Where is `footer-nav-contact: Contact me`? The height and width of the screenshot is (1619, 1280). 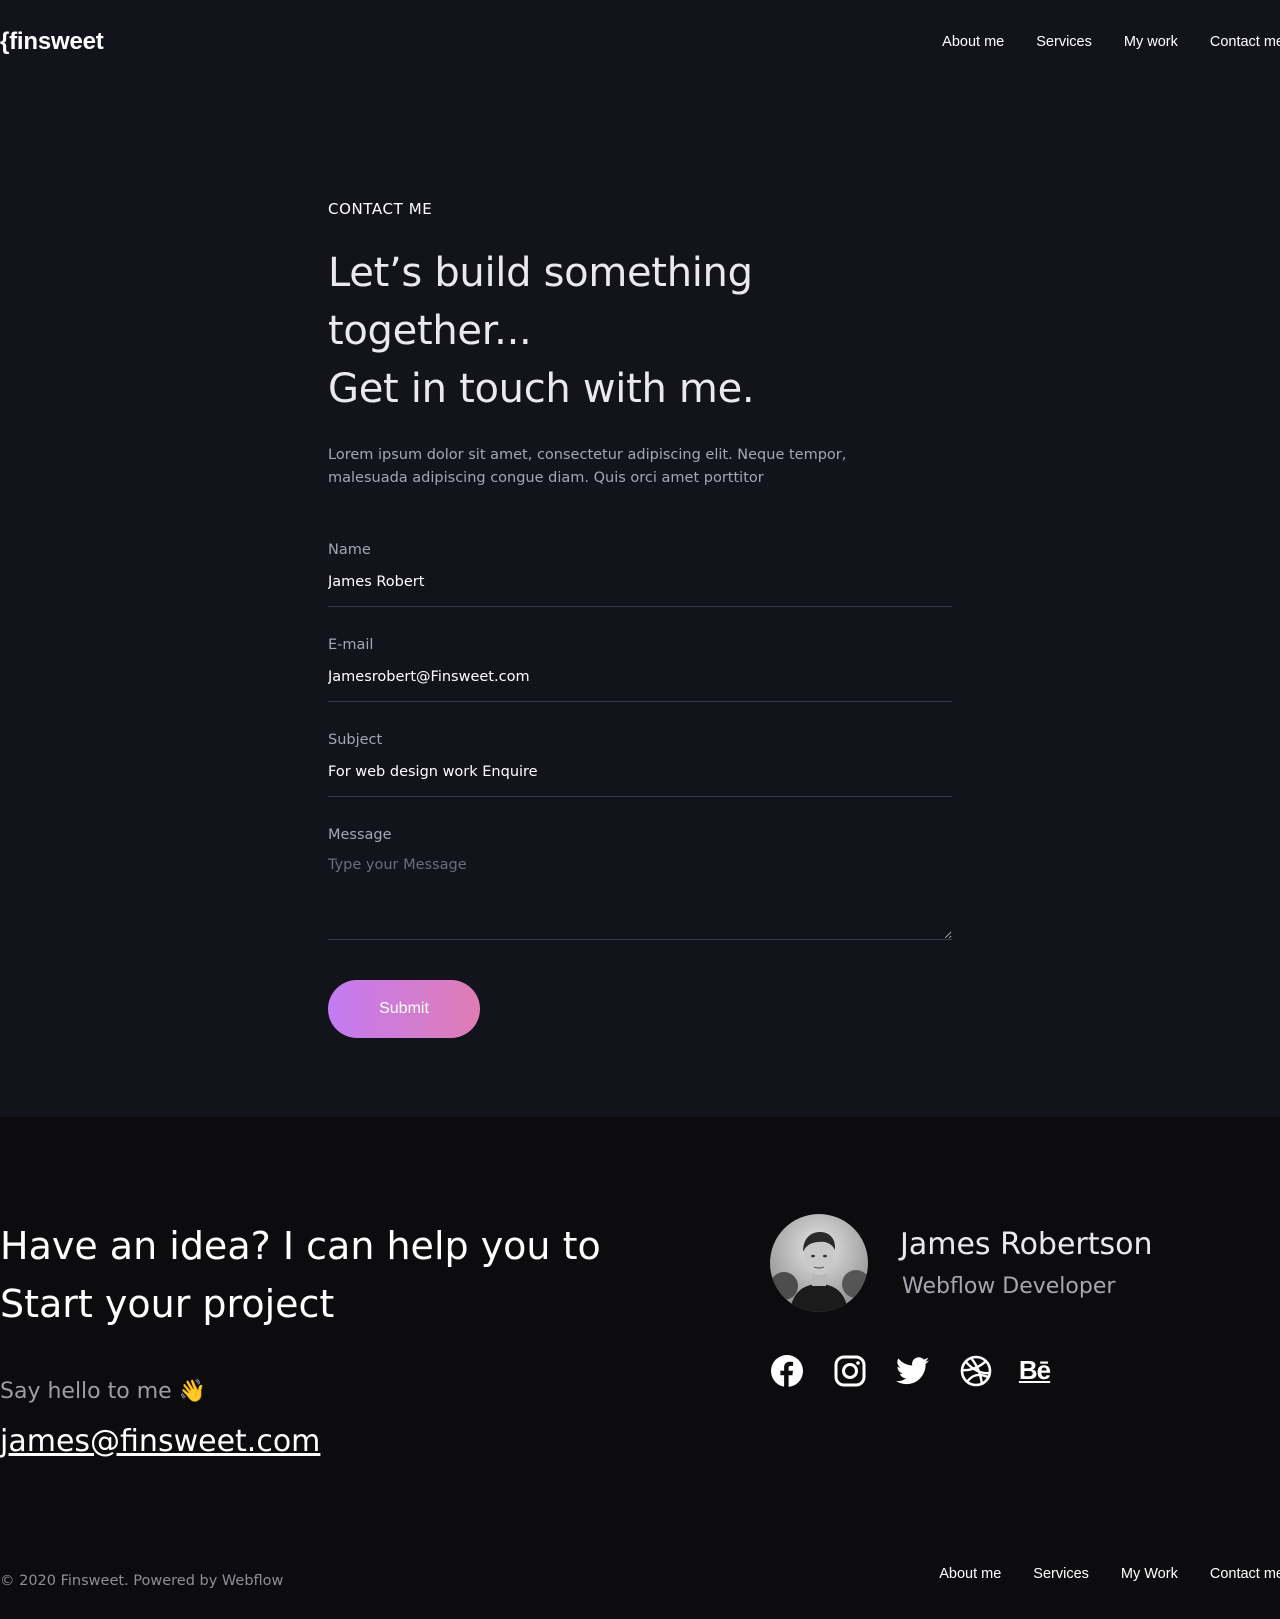 footer-nav-contact: Contact me is located at coordinates (1245, 1574).